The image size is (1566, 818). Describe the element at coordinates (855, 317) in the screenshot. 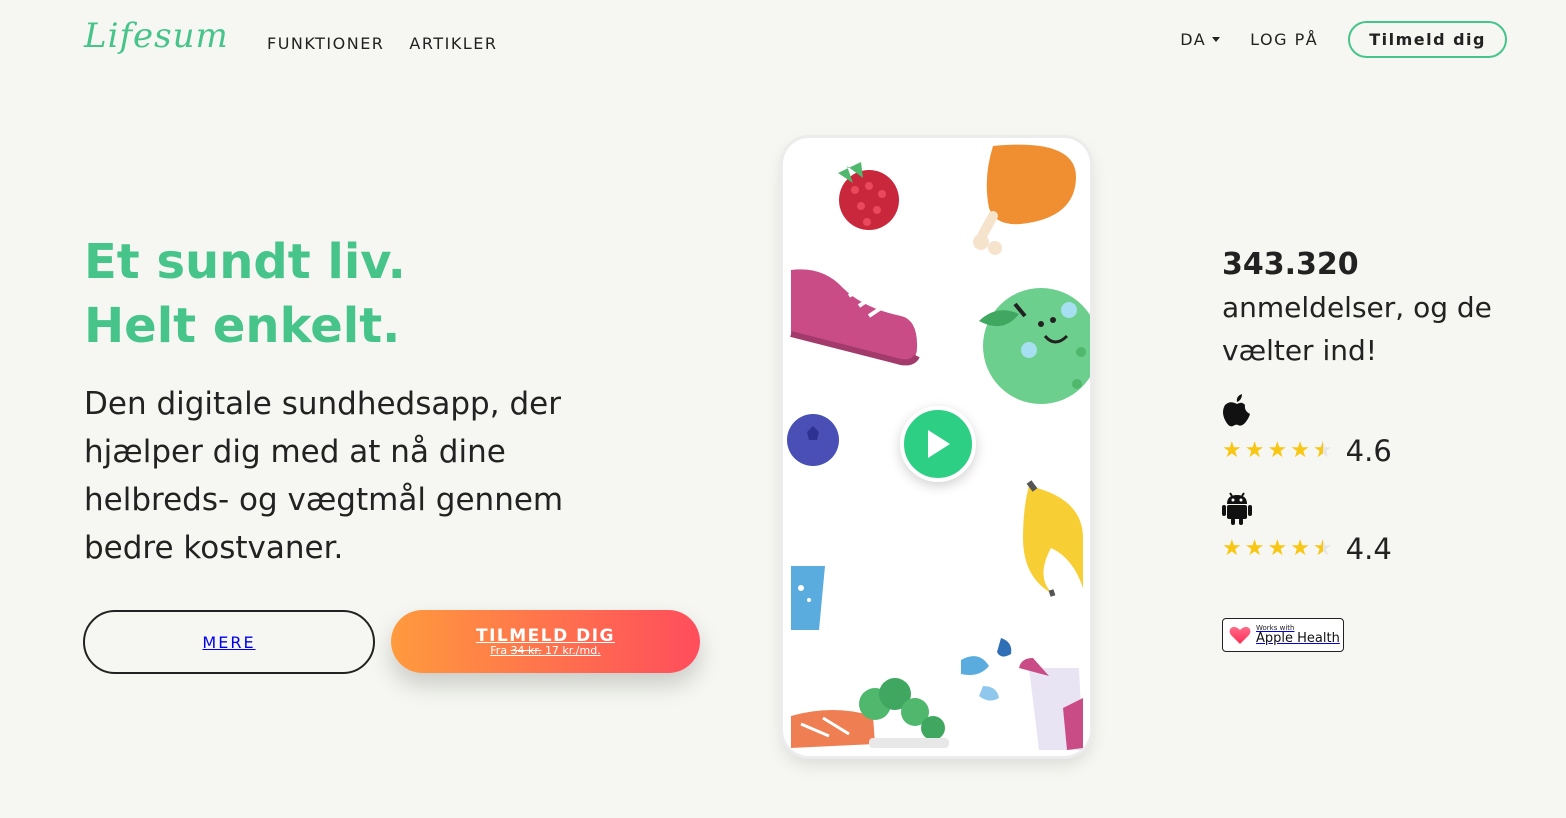

I see `sneaker-illustration` at that location.